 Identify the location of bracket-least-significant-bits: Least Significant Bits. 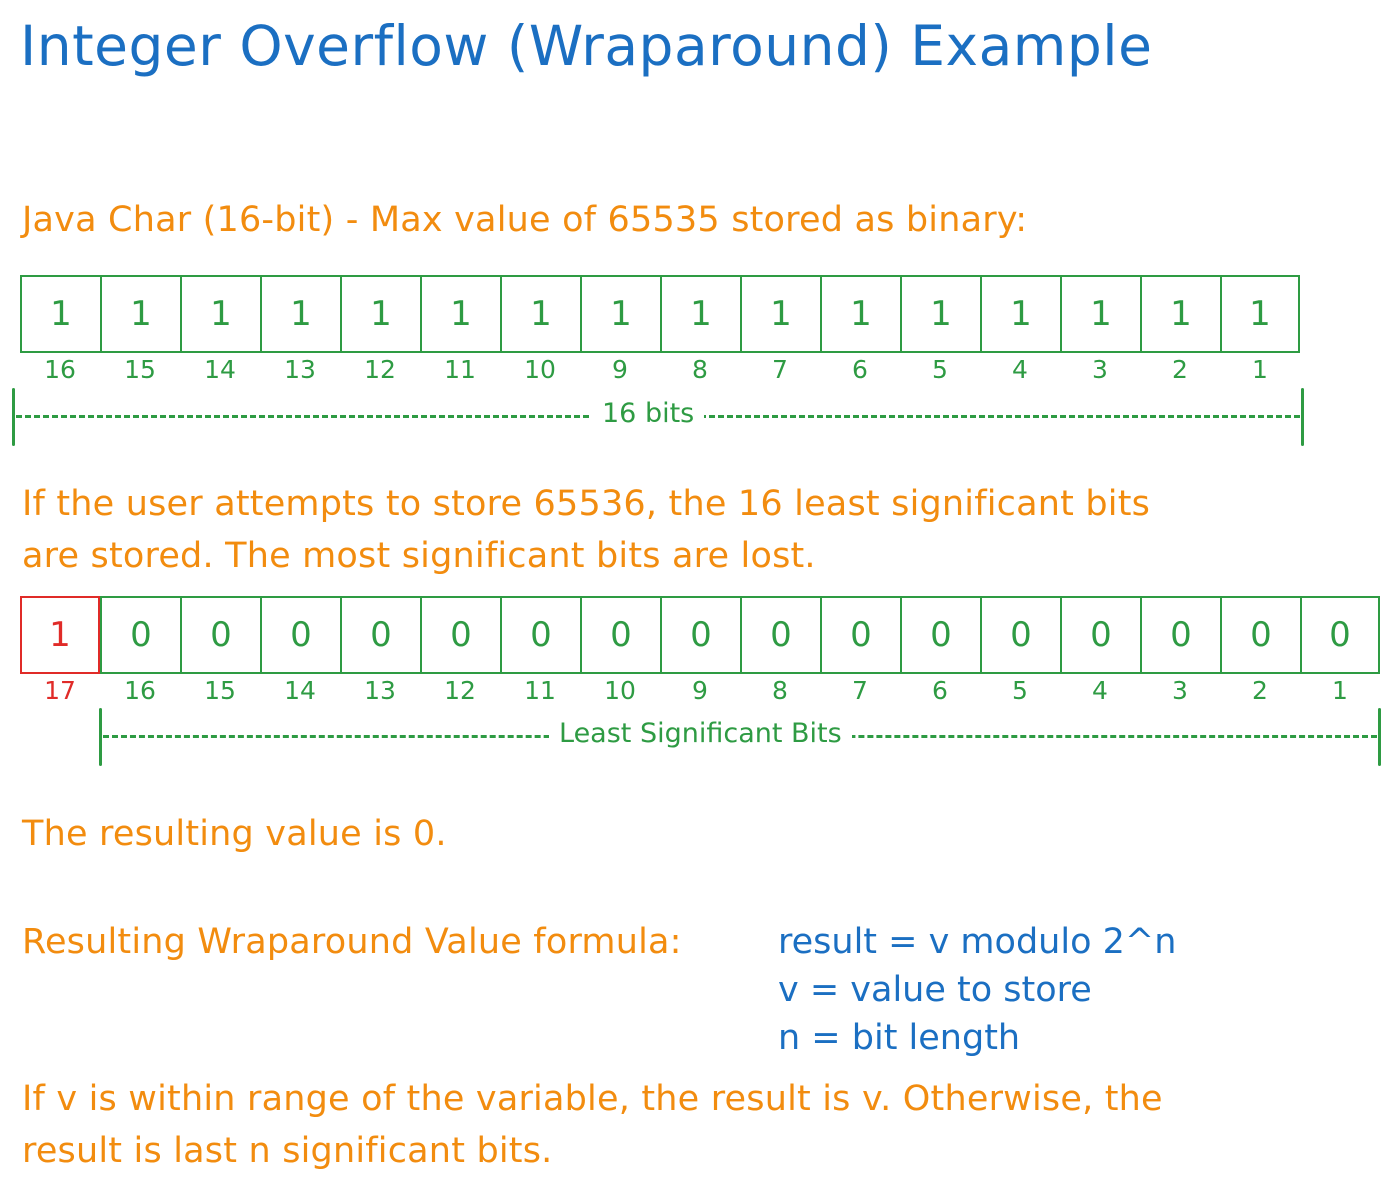
(740, 737).